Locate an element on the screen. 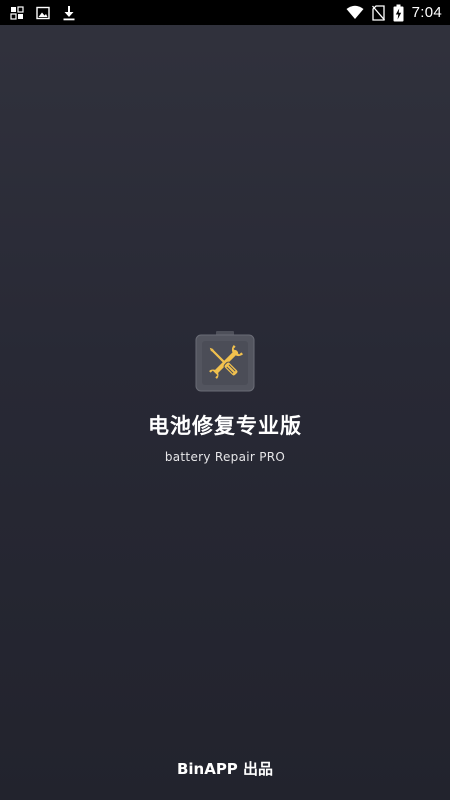  wifi-icon is located at coordinates (355, 12).